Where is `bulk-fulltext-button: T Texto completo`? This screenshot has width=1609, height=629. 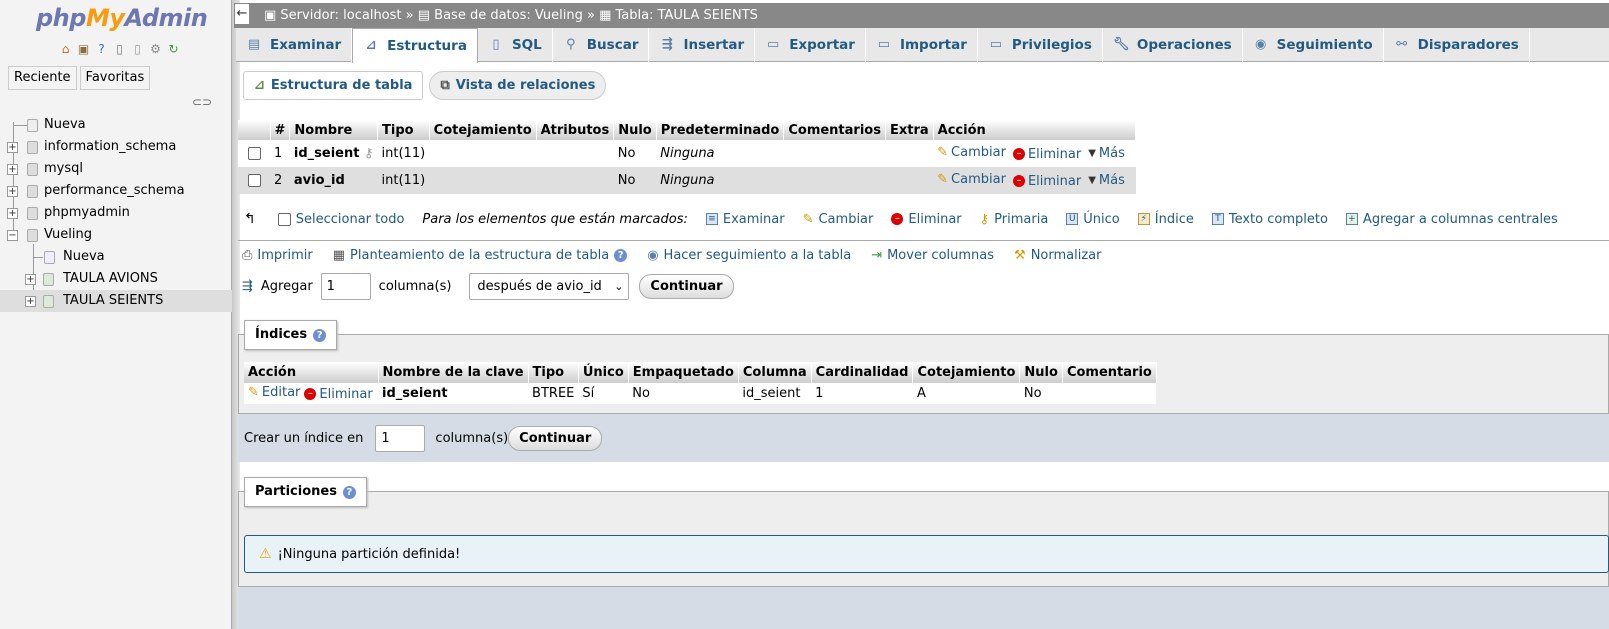
bulk-fulltext-button: T Texto completo is located at coordinates (1269, 219).